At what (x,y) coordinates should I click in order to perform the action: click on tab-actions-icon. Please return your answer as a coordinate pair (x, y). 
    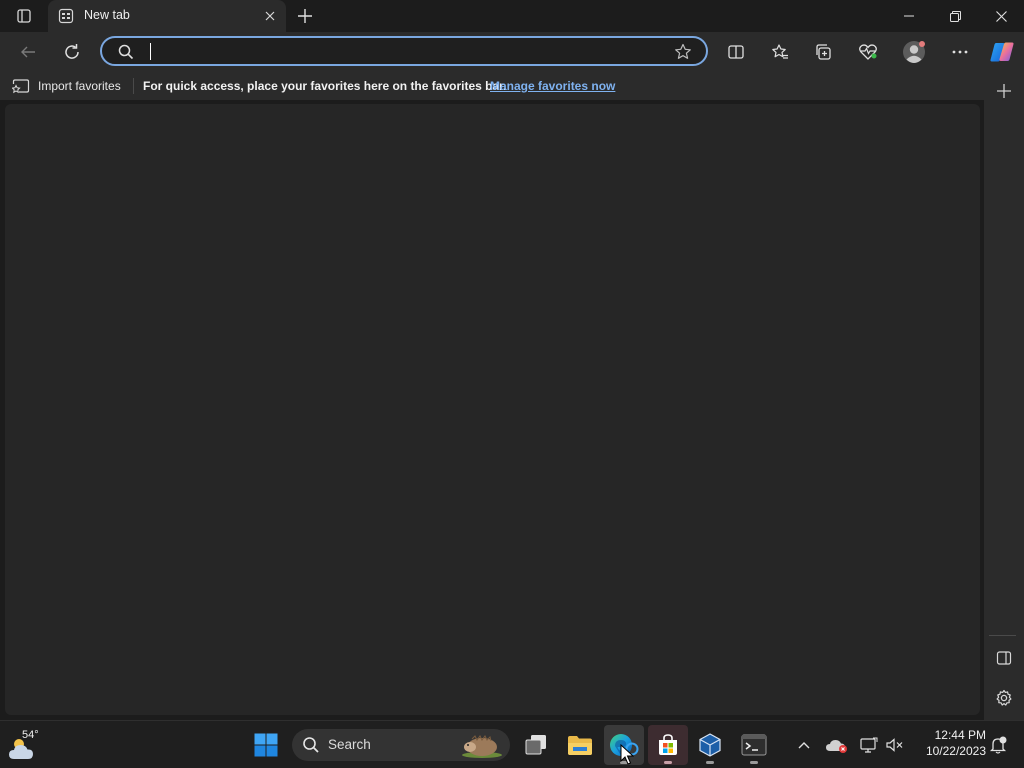
    Looking at the image, I should click on (24, 16).